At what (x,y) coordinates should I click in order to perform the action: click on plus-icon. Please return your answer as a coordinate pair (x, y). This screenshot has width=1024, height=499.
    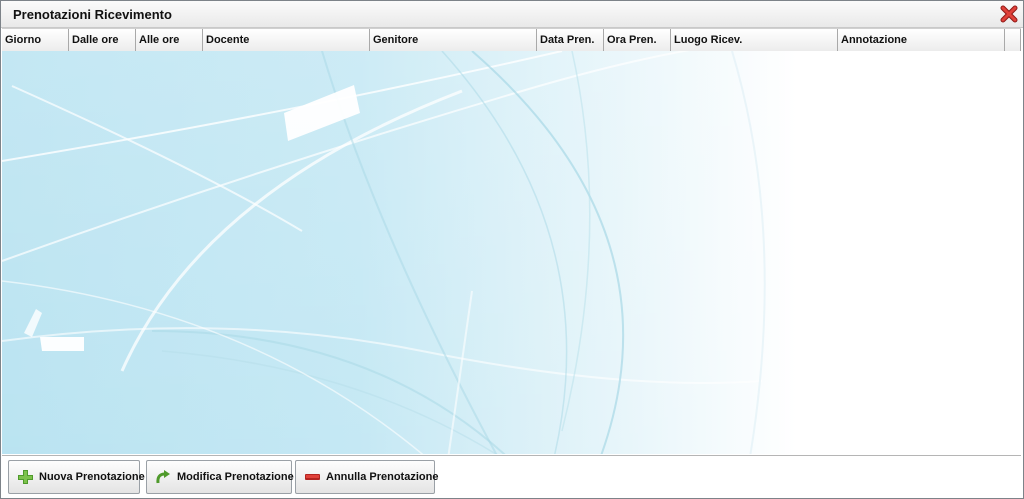
    Looking at the image, I should click on (25, 477).